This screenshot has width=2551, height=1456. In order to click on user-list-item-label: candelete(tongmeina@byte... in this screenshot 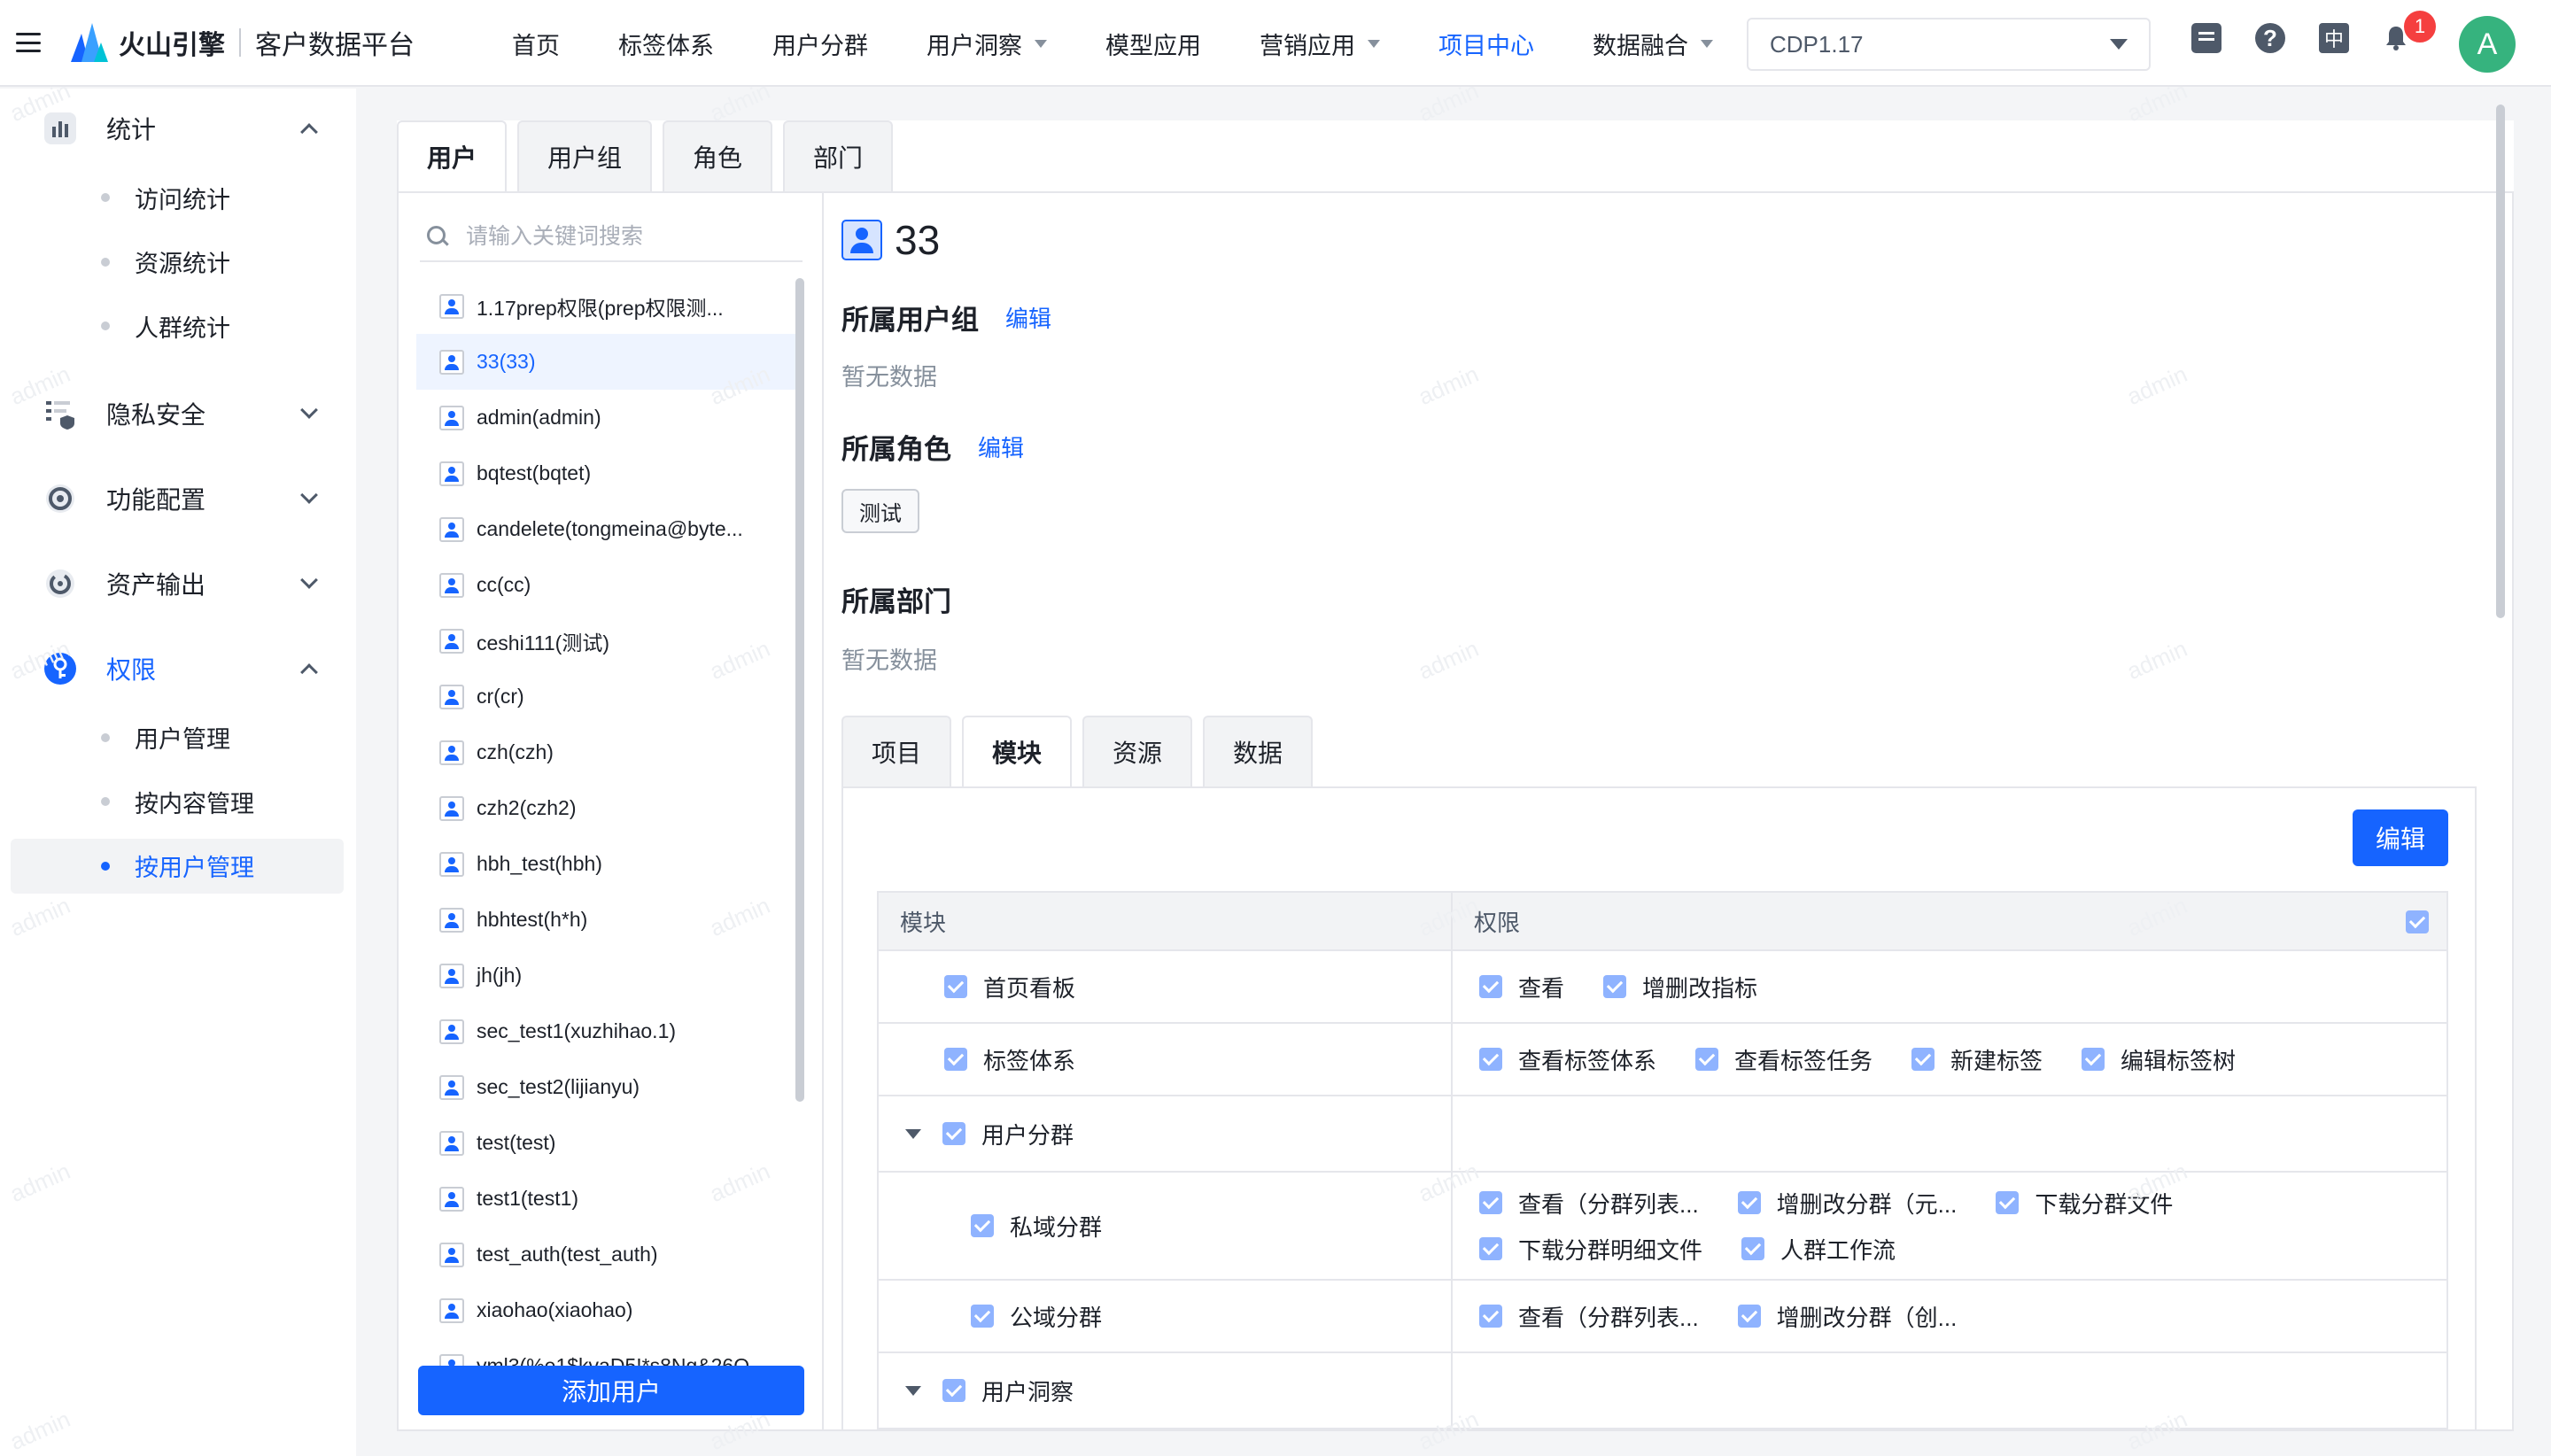, I will do `click(610, 528)`.